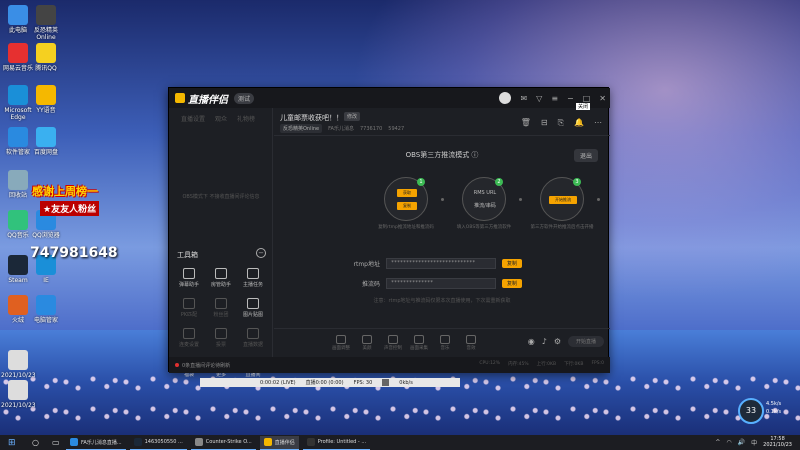 This screenshot has height=450, width=800. I want to click on toolbox-item: 投票, so click(221, 338).